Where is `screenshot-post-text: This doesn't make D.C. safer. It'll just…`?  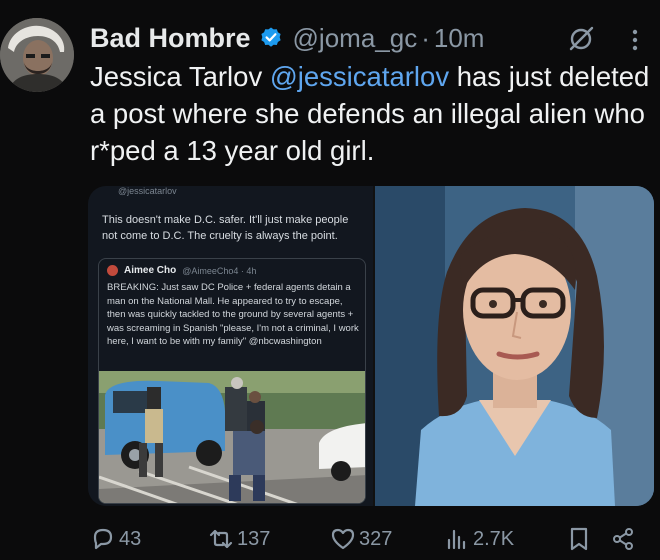 screenshot-post-text: This doesn't make D.C. safer. It'll just… is located at coordinates (225, 228).